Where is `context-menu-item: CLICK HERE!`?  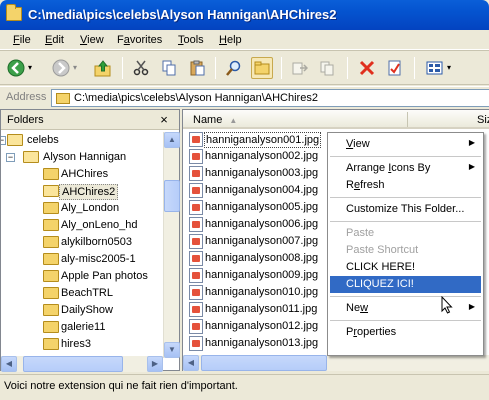
context-menu-item: CLICK HERE! is located at coordinates (405, 267).